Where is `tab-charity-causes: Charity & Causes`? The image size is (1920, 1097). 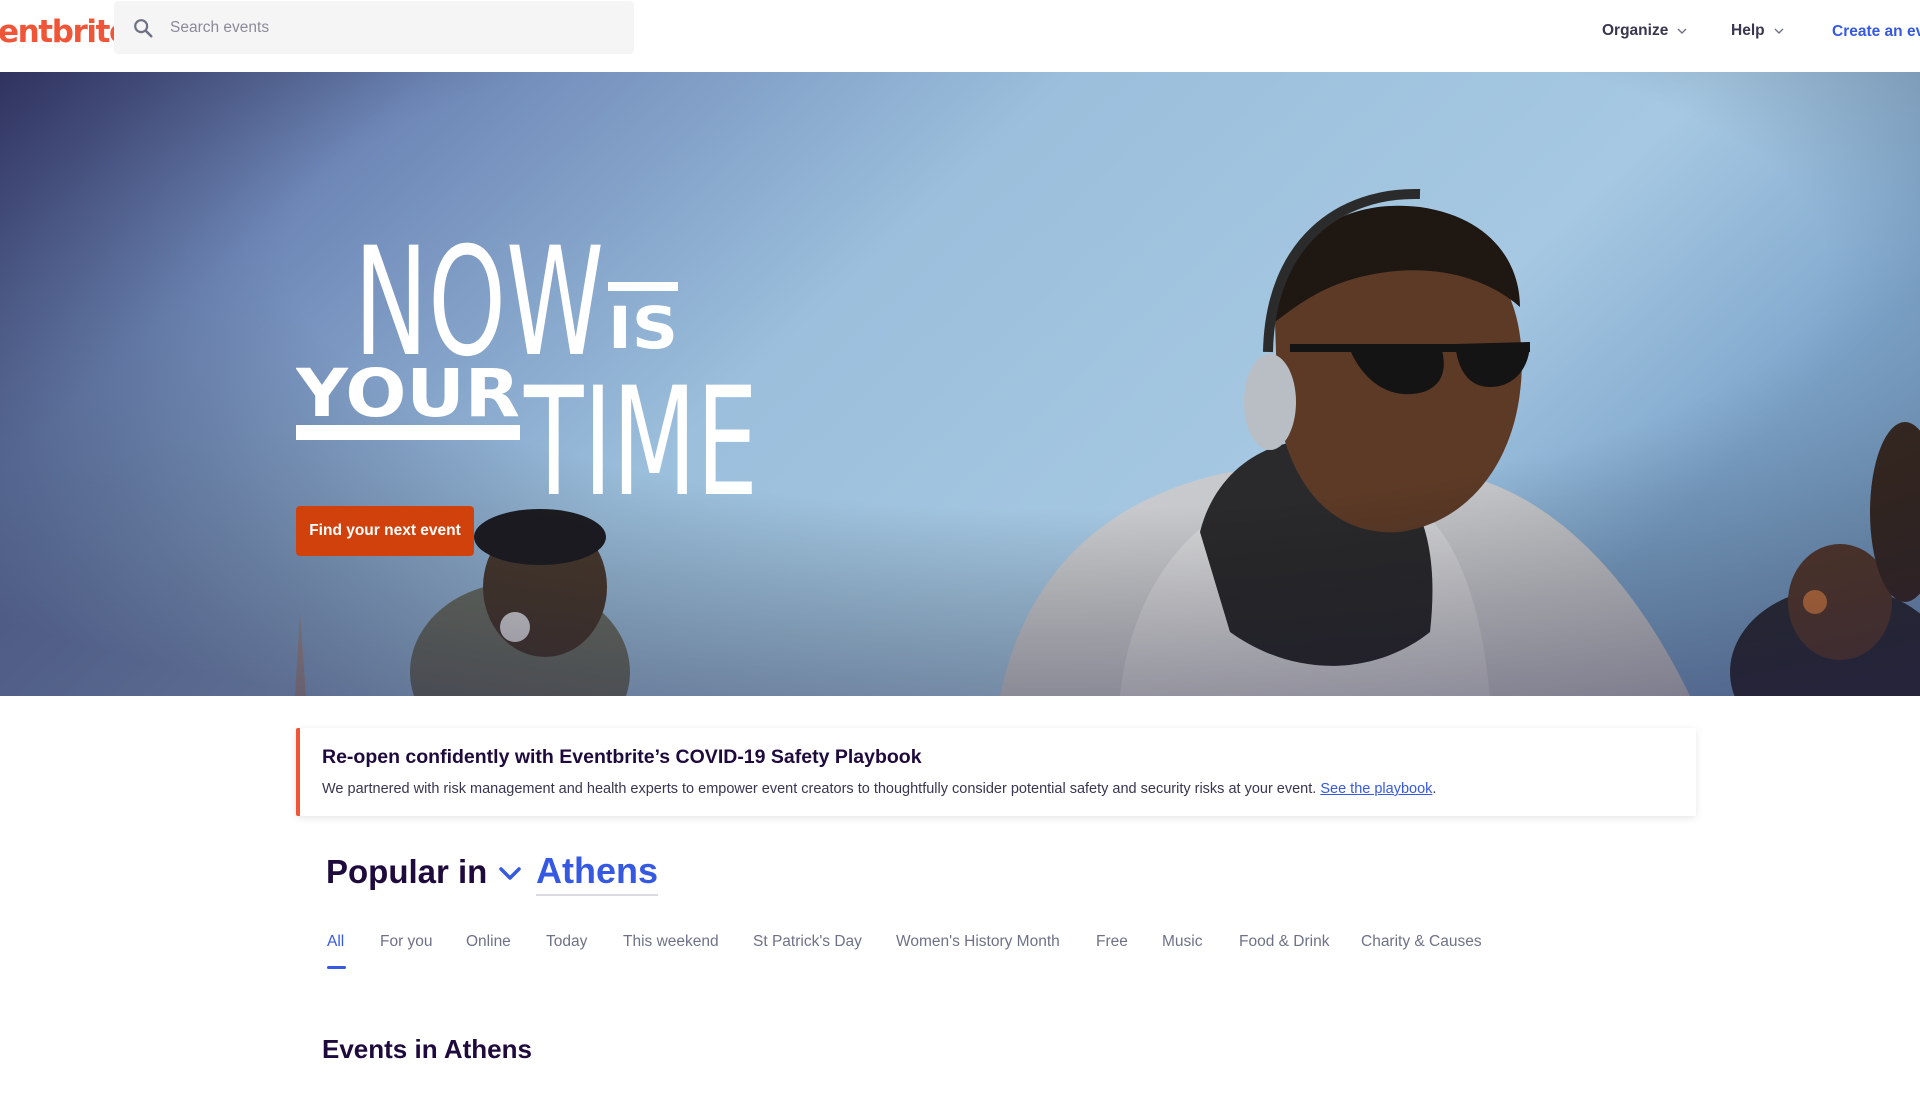 tab-charity-causes: Charity & Causes is located at coordinates (1421, 942).